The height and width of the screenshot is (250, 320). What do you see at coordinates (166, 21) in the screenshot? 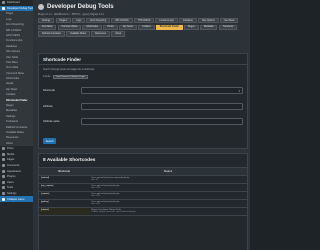
I see `tab-functions-php: Functions.php` at bounding box center [166, 21].